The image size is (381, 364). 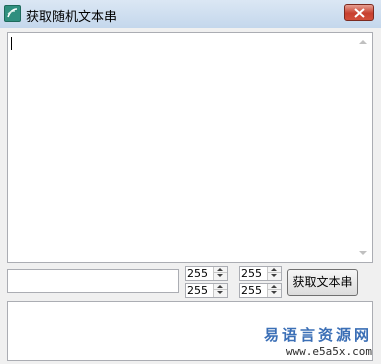 I want to click on spinner-2-buttons, so click(x=220, y=290).